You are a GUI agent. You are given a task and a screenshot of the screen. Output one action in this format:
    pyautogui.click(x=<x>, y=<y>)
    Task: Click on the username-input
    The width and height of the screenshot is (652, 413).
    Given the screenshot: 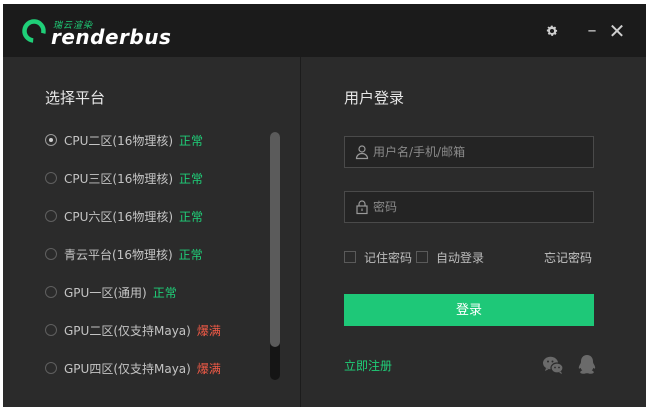 What is the action you would take?
    pyautogui.click(x=483, y=152)
    